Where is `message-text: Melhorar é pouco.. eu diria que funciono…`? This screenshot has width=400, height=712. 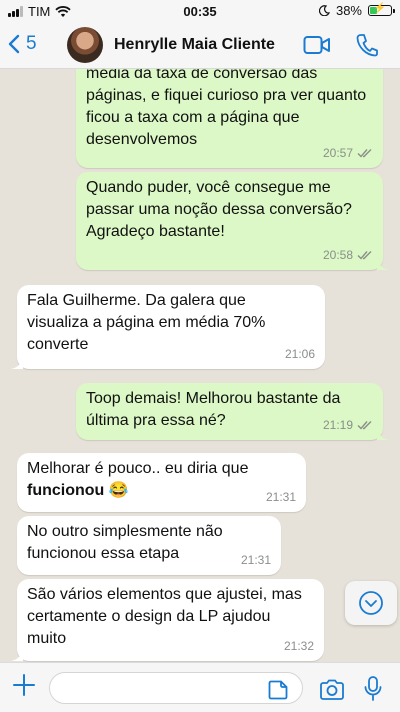 message-text: Melhorar é pouco.. eu diria que funciono… is located at coordinates (164, 480).